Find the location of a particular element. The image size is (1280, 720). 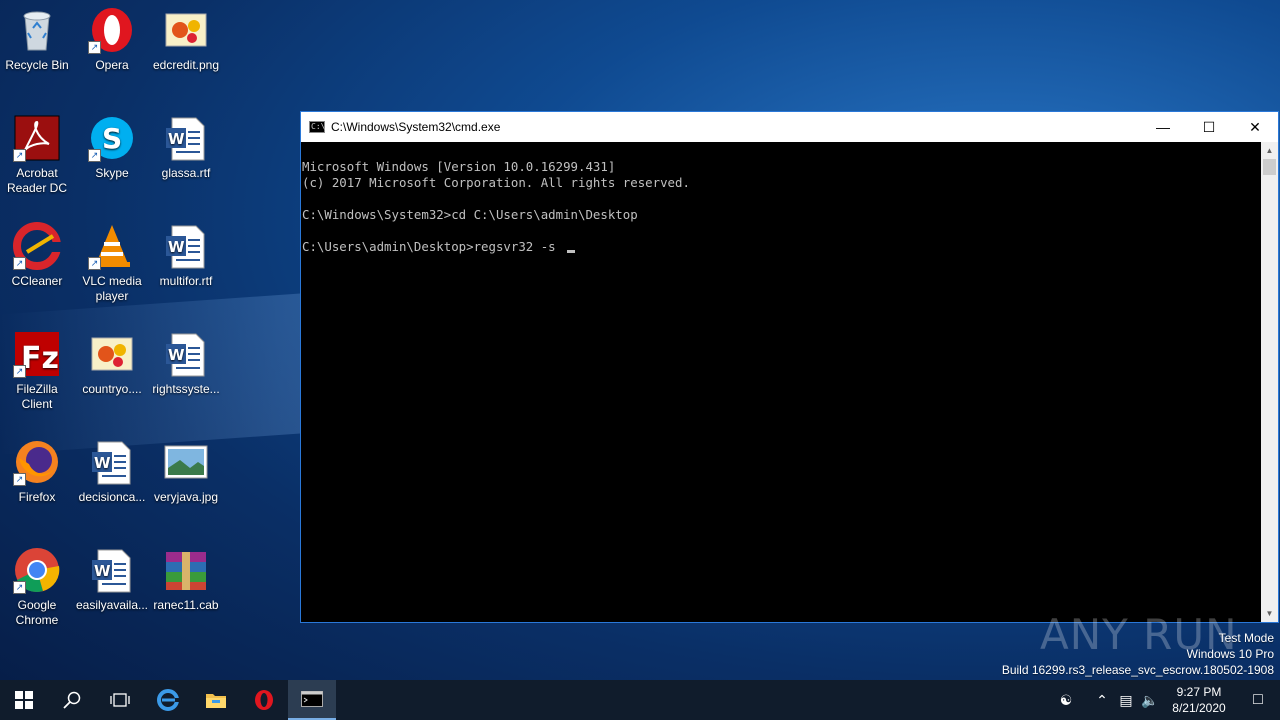

desktop-icon-filezilla: Fz ↗ FileZilla Client is located at coordinates (37, 371).